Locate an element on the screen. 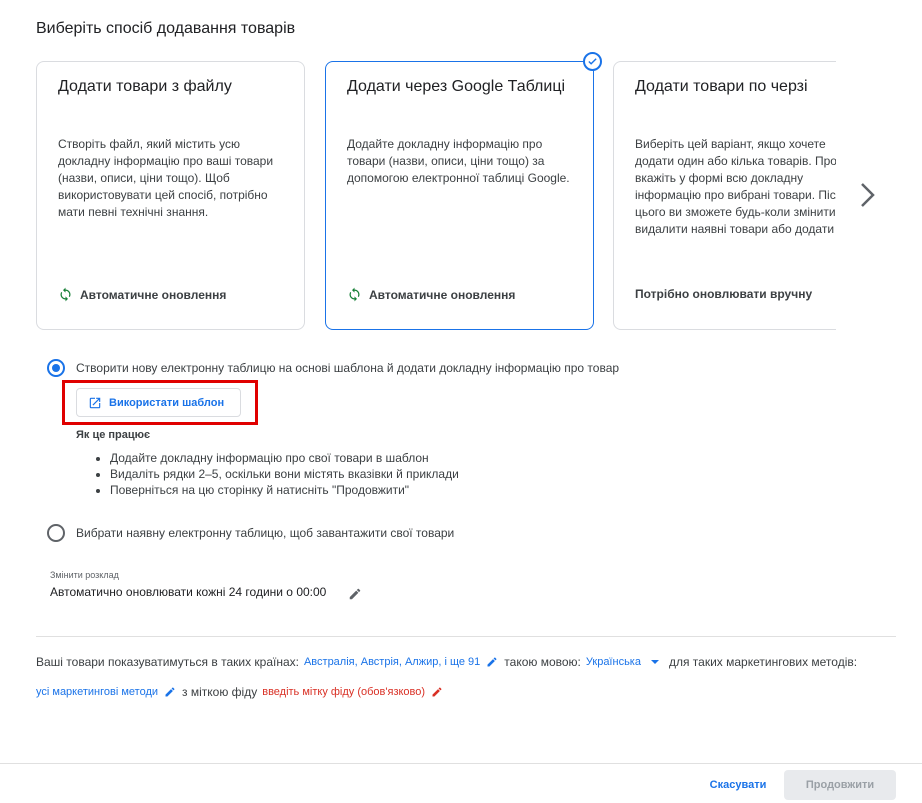 This screenshot has height=803, width=922. feed-label-prefix: з міткою фіду is located at coordinates (220, 692).